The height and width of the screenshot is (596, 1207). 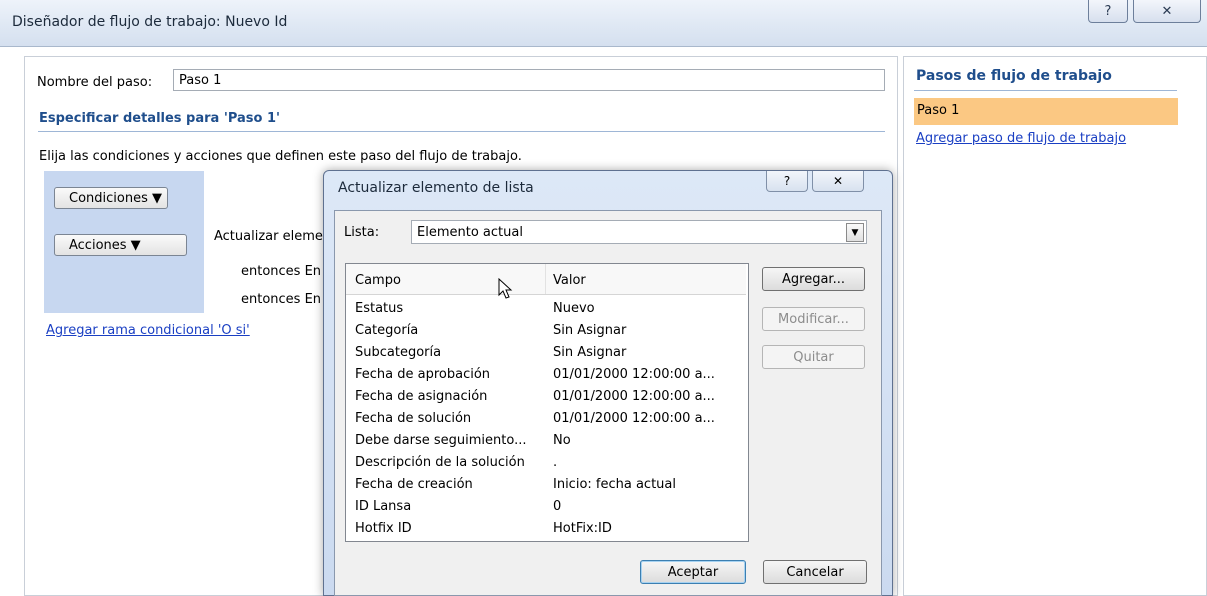 I want to click on list-row: Descripción de la solución., so click(x=546, y=465).